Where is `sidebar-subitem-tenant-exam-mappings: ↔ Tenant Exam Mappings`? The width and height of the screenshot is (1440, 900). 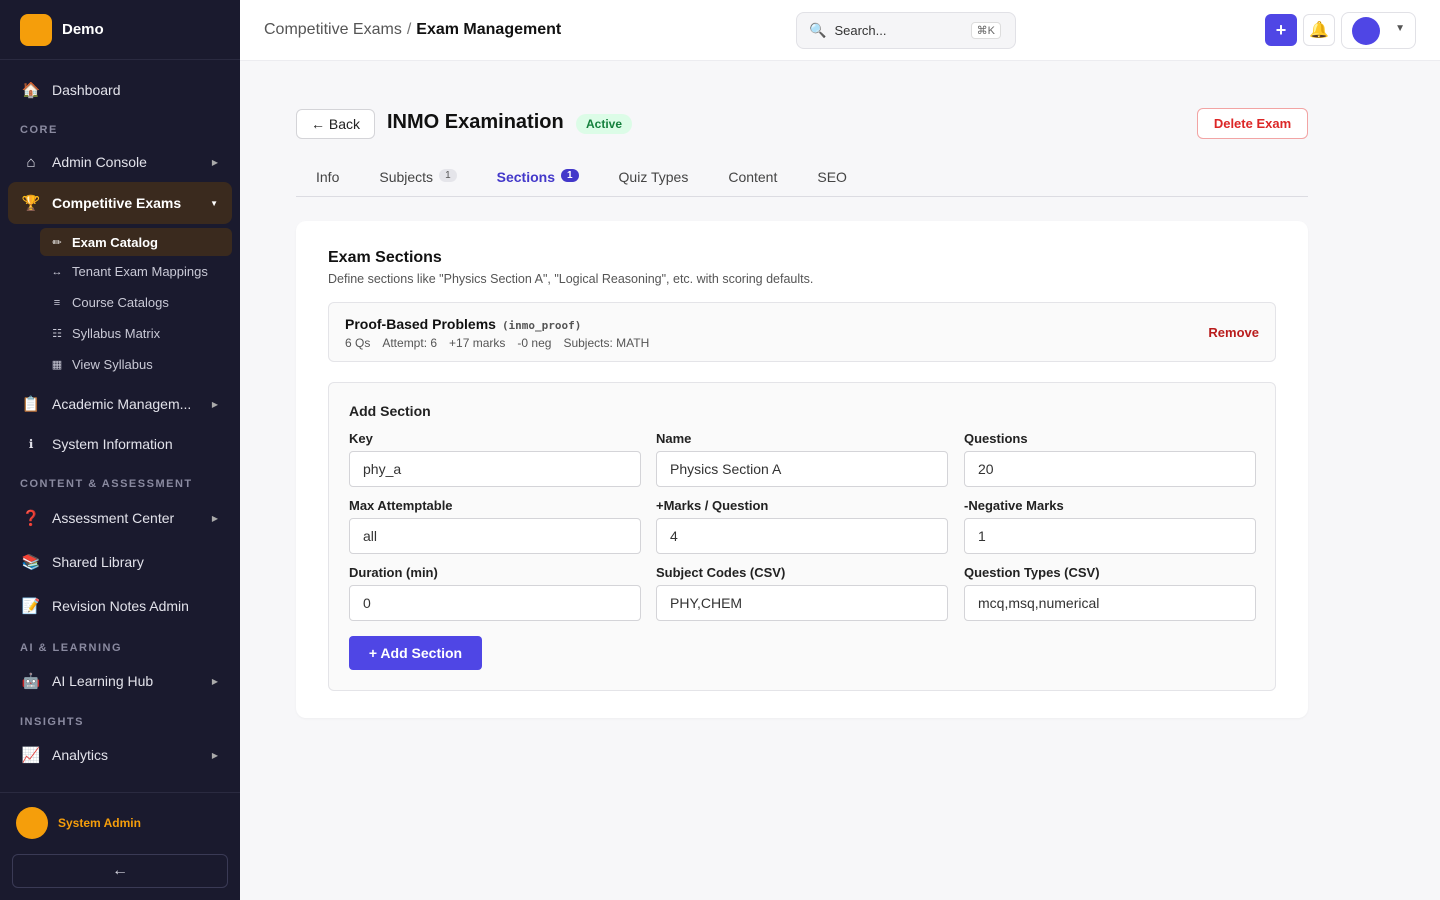
sidebar-subitem-tenant-exam-mappings: ↔ Tenant Exam Mappings is located at coordinates (136, 271).